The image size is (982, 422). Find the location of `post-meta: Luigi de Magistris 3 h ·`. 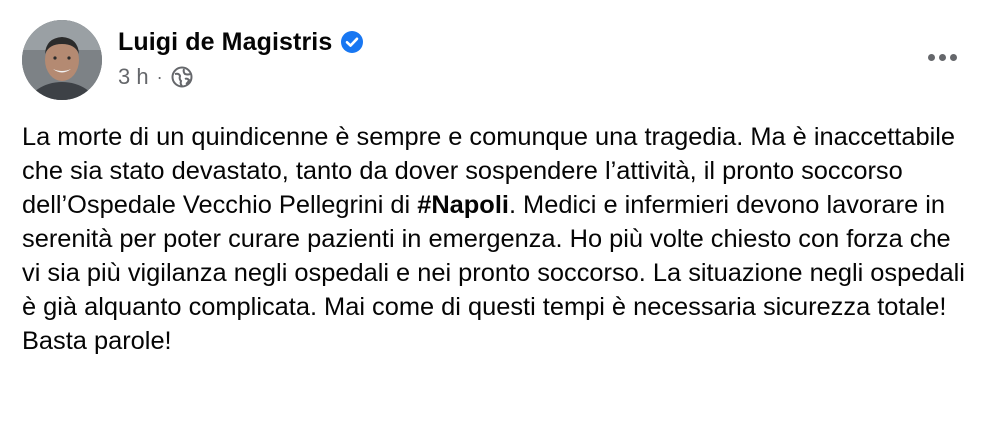

post-meta: Luigi de Magistris 3 h · is located at coordinates (241, 58).